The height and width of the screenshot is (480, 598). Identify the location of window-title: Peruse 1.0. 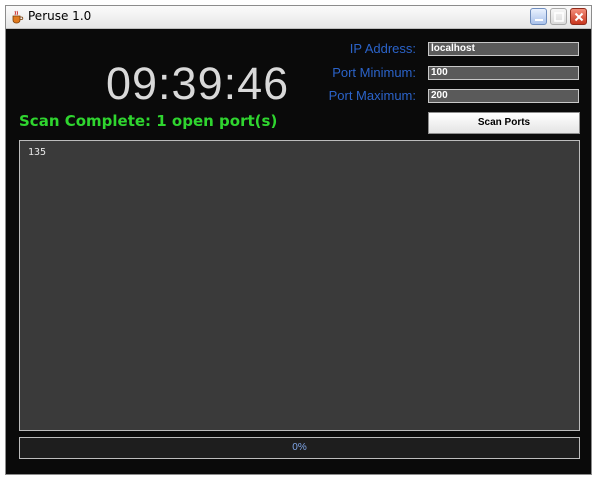
(60, 16).